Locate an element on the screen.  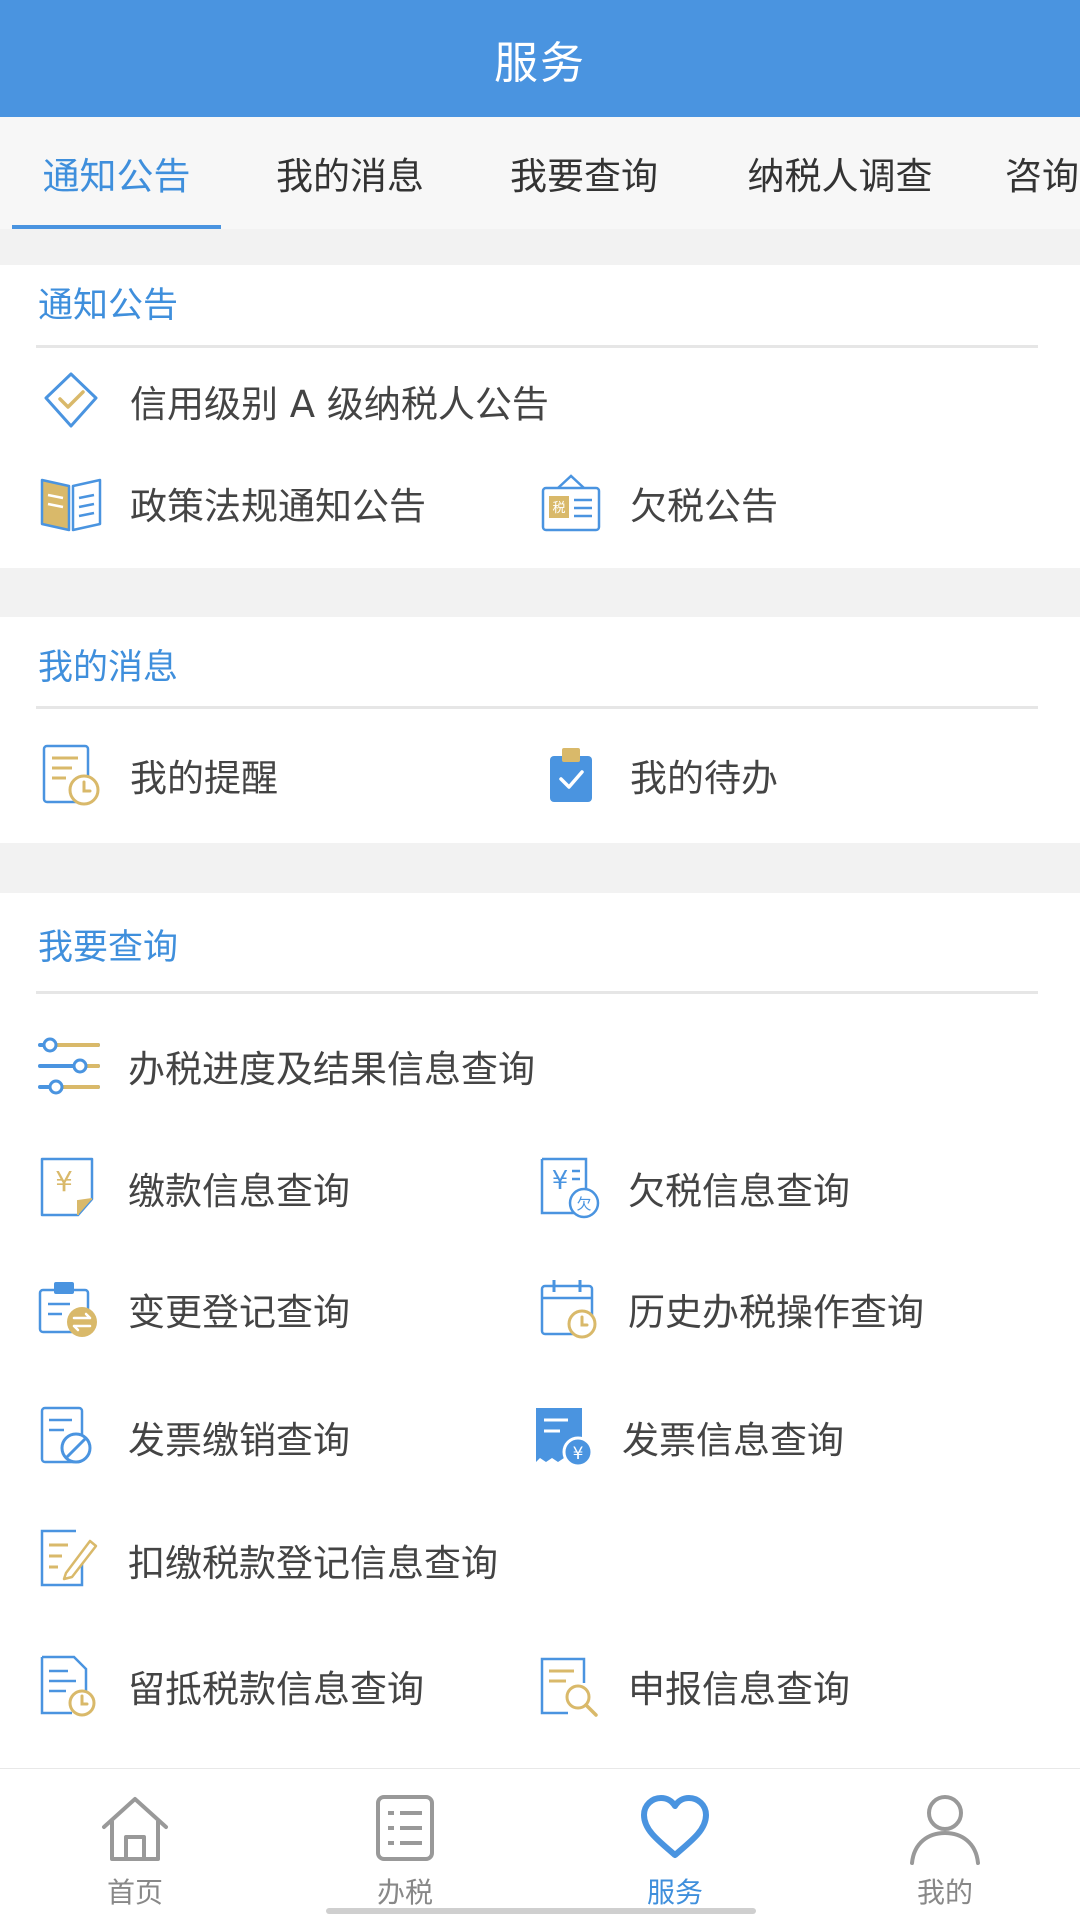
tax-sign-icon: 税 is located at coordinates (571, 503).